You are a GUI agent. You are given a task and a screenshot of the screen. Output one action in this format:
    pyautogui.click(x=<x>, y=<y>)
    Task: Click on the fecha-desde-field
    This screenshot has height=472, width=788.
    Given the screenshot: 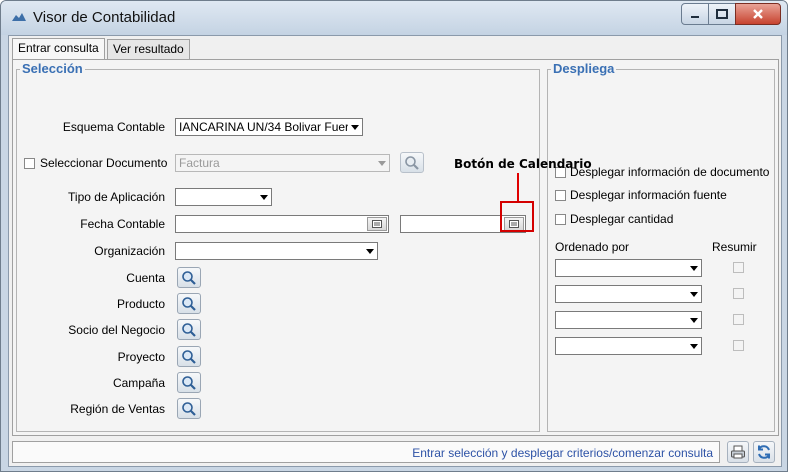 What is the action you would take?
    pyautogui.click(x=282, y=224)
    